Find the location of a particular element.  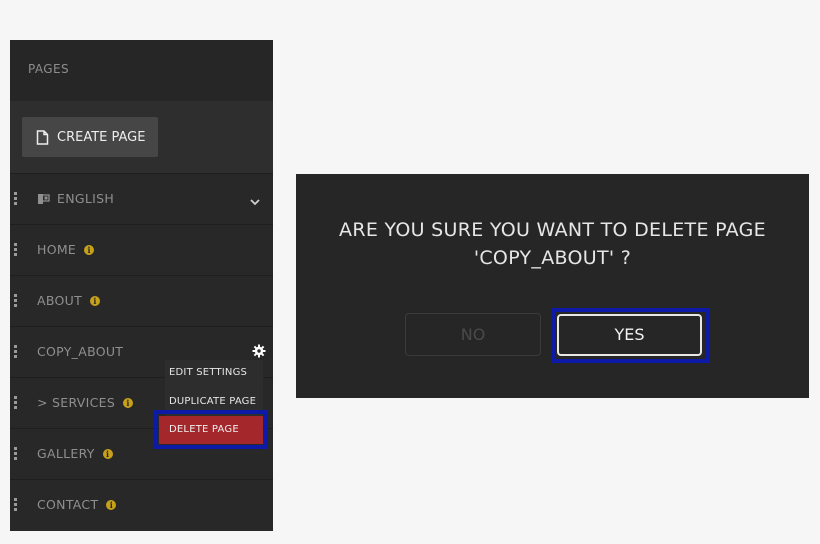

panel-title: PAGES is located at coordinates (48, 69).